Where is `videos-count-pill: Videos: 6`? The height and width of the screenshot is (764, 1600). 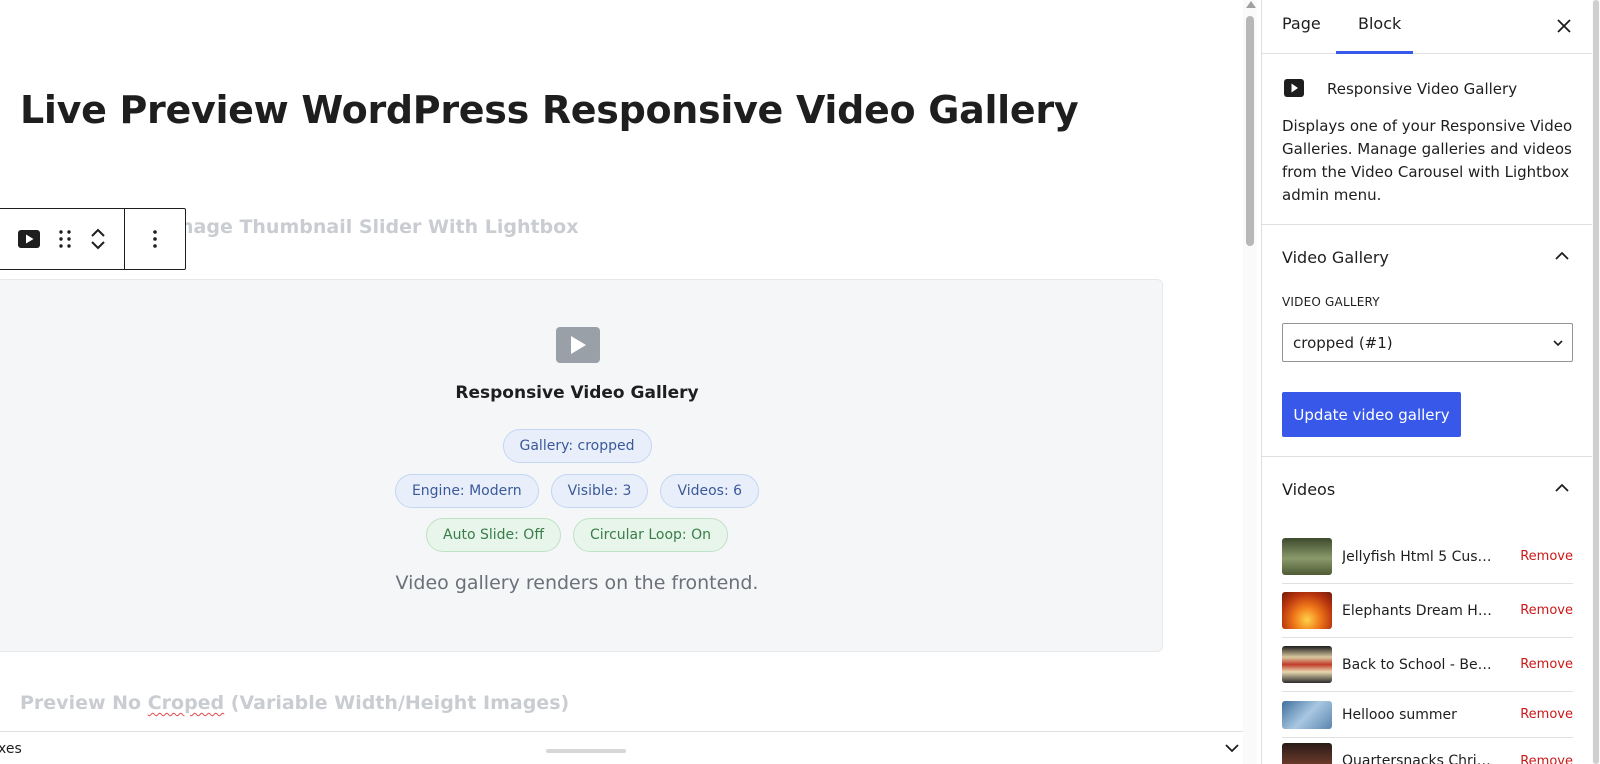
videos-count-pill: Videos: 6 is located at coordinates (710, 491).